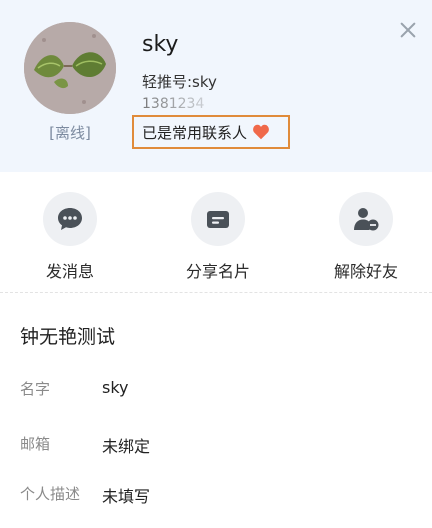  Describe the element at coordinates (115, 387) in the screenshot. I see `field-value: sky` at that location.